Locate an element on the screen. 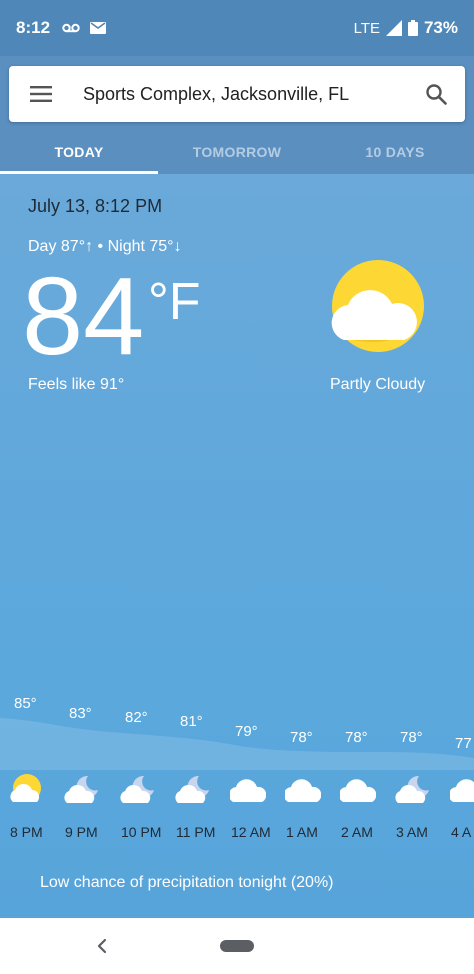  hour-time: 9 PM is located at coordinates (81, 832).